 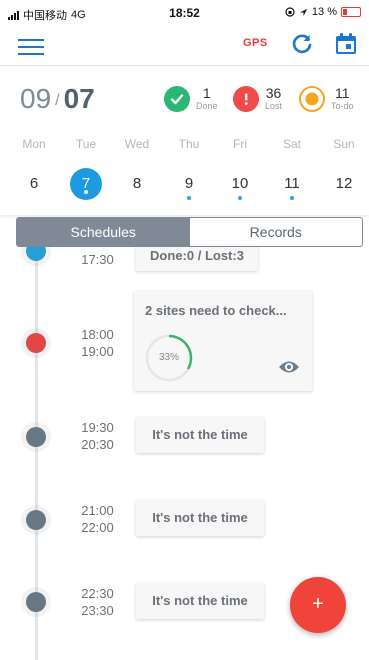 I want to click on stat-lost: 36 Lost, so click(x=257, y=98).